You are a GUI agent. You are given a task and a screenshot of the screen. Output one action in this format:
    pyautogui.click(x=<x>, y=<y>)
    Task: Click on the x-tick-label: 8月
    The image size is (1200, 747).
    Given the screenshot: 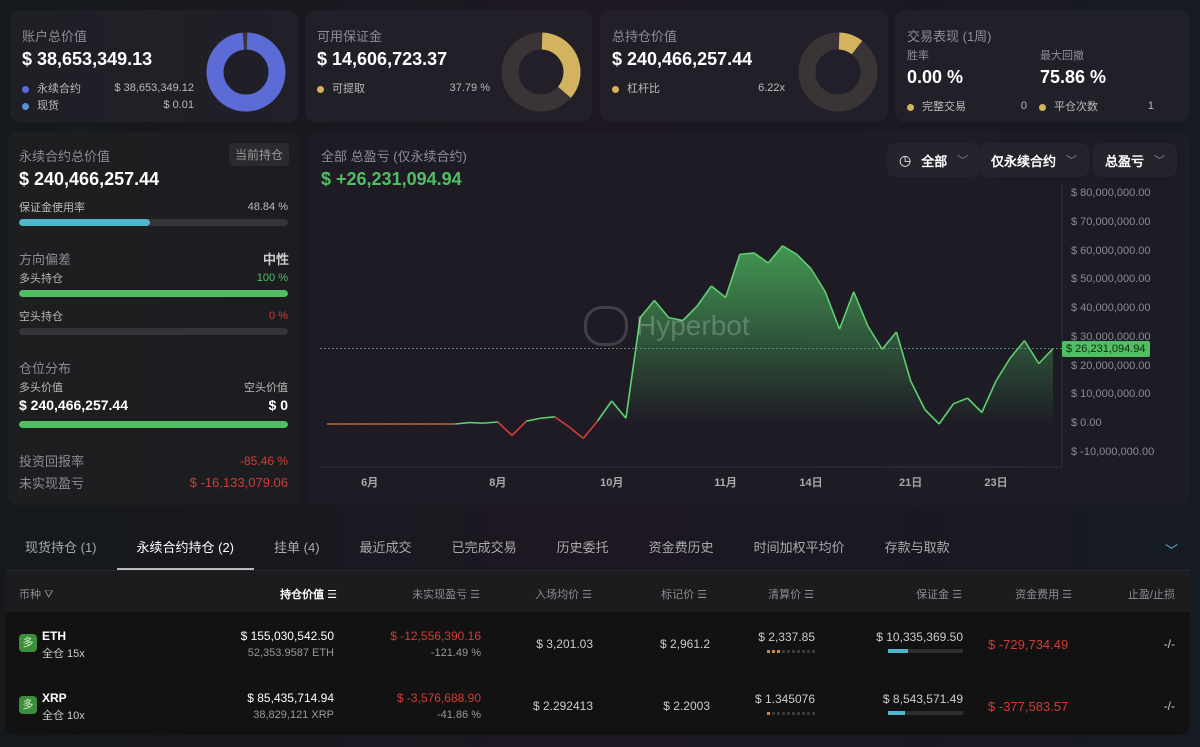 What is the action you would take?
    pyautogui.click(x=498, y=483)
    